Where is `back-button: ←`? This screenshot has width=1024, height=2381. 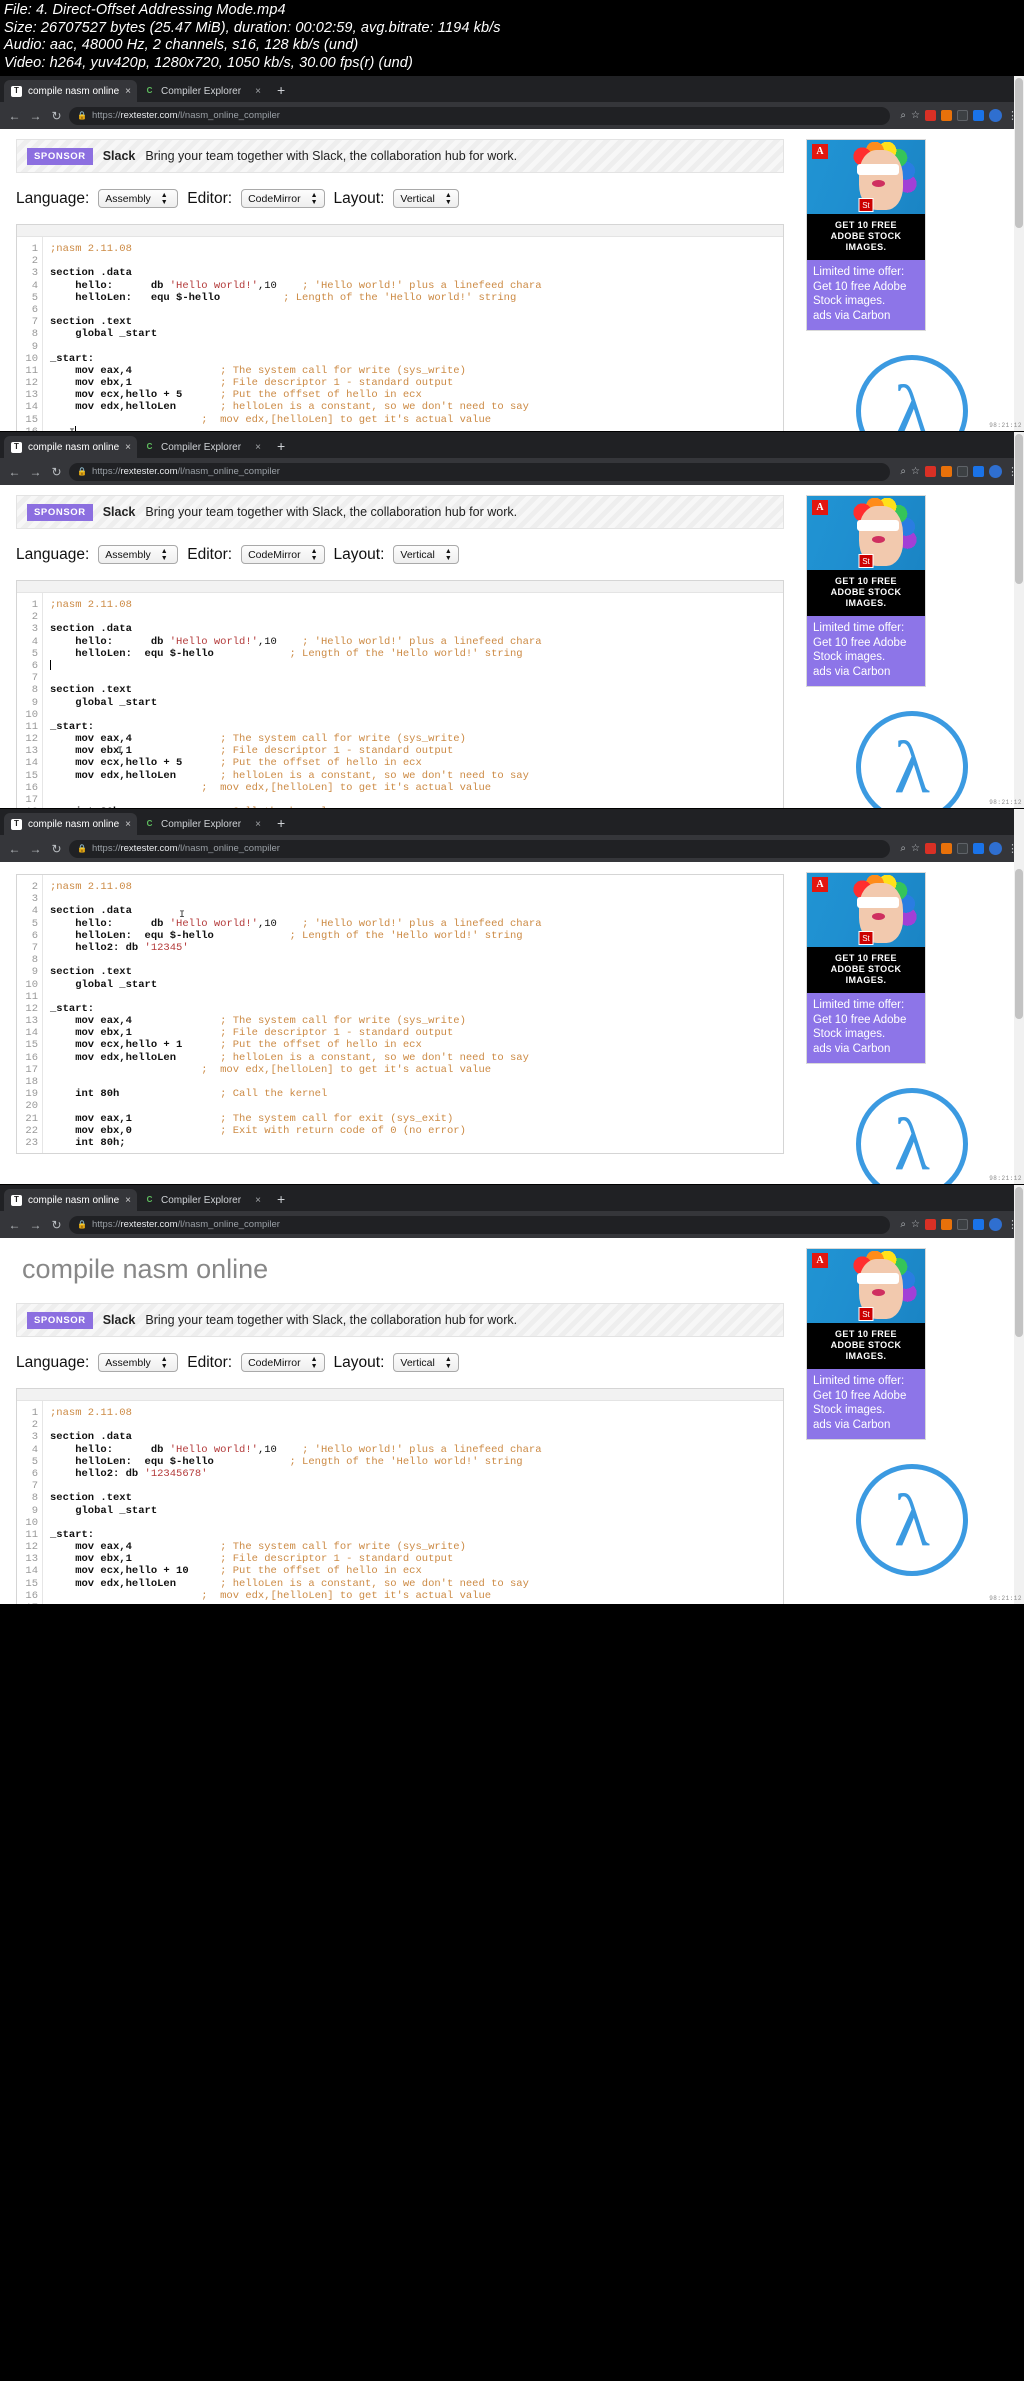
back-button: ← is located at coordinates (14, 1225).